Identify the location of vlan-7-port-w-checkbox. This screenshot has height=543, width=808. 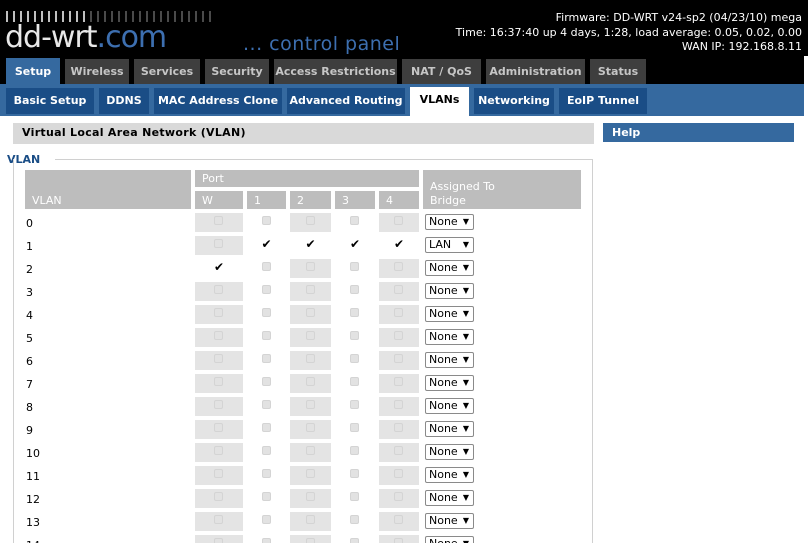
(218, 381).